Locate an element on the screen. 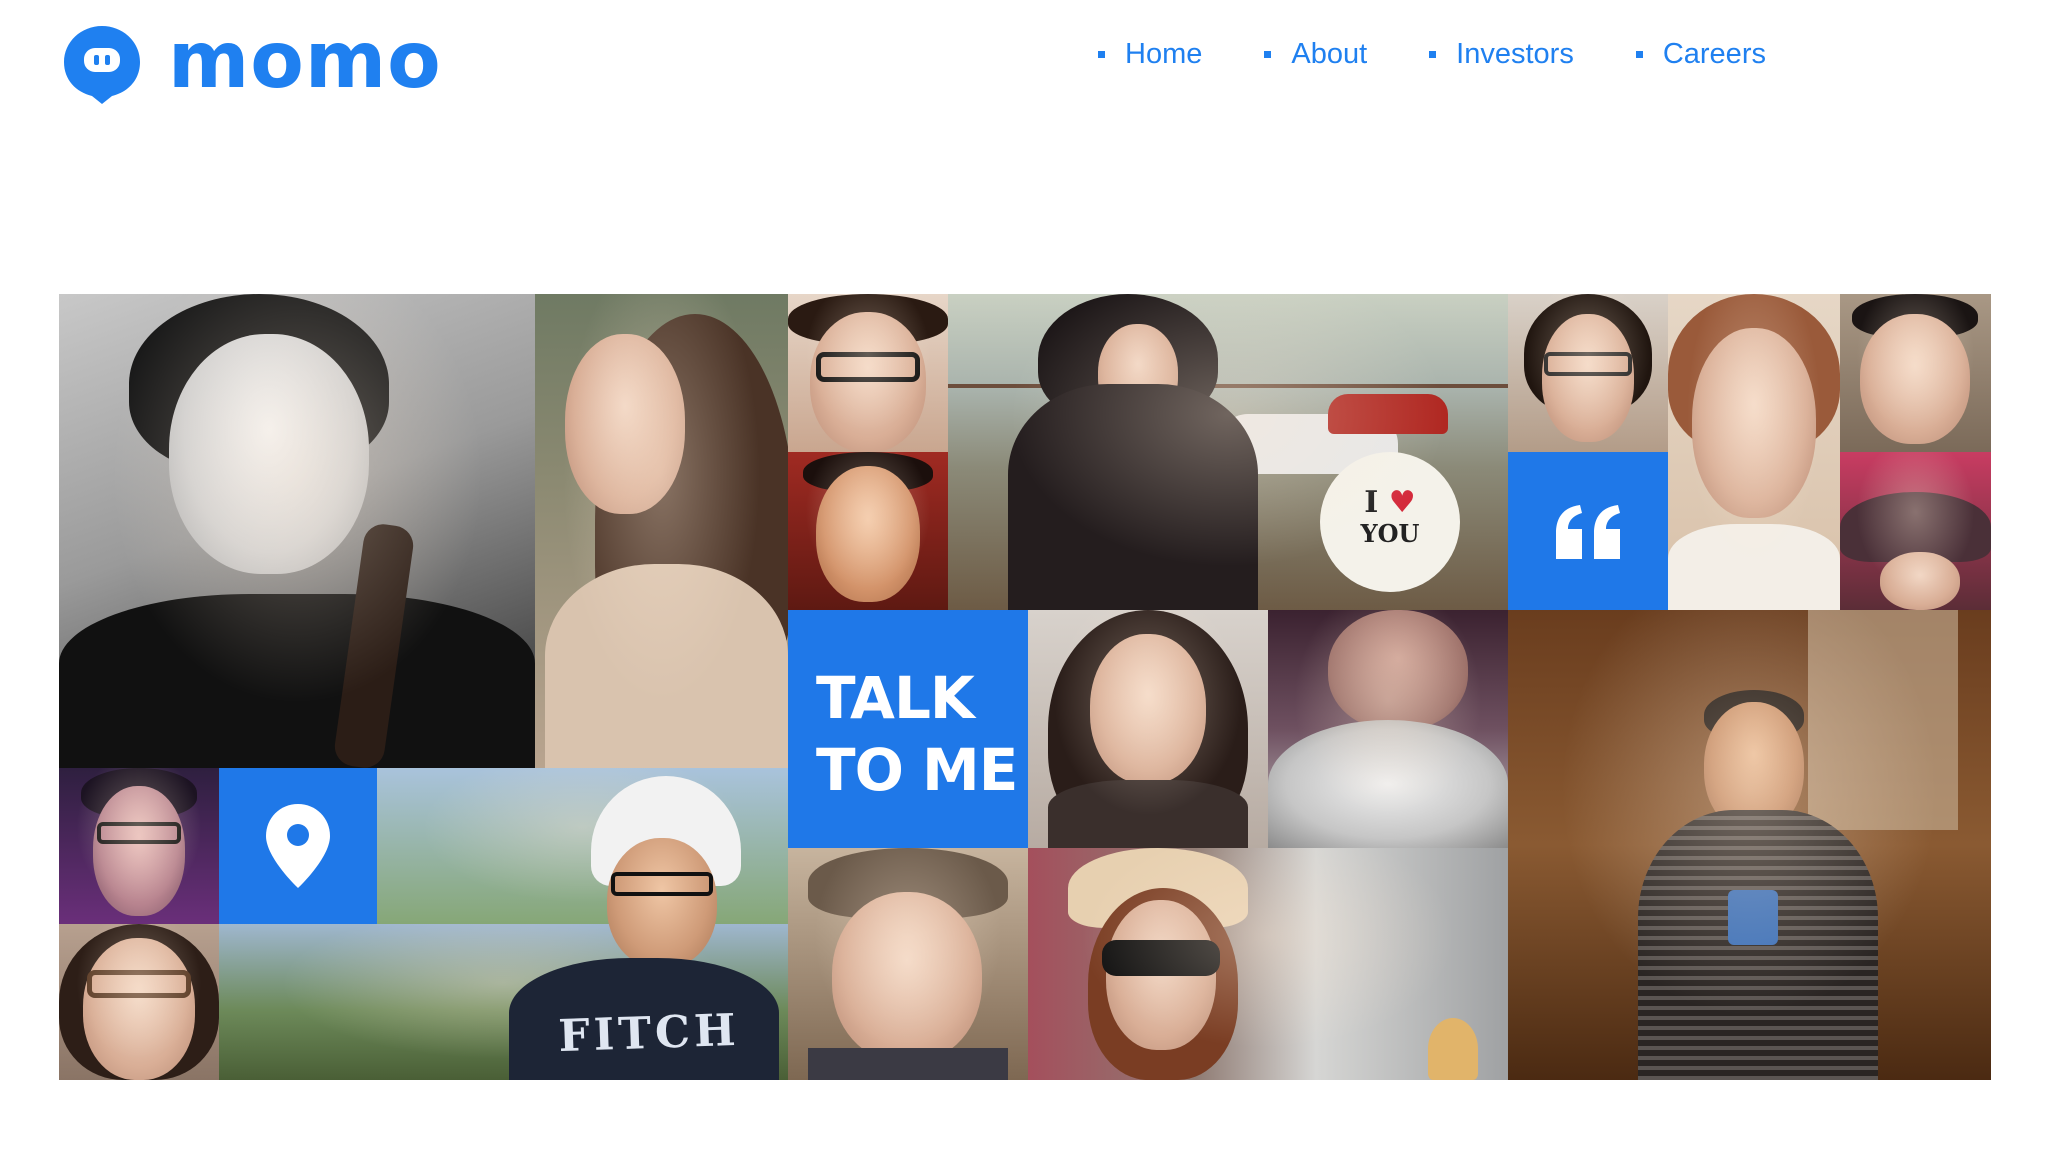 Image resolution: width=2048 pixels, height=1152 pixels. location-pin-icon is located at coordinates (298, 846).